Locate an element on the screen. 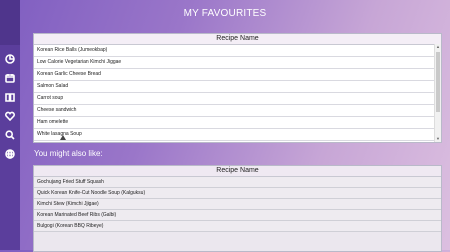 This screenshot has height=252, width=450. scroll-down-arrow-icon: ▼ is located at coordinates (438, 139).